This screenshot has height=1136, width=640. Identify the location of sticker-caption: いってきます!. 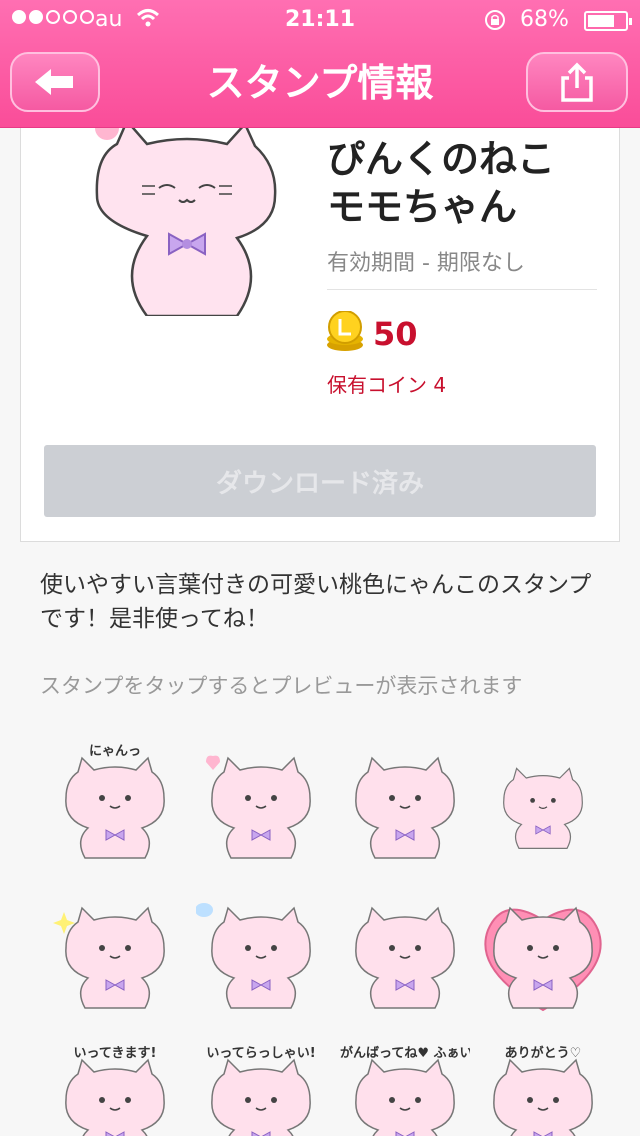
(115, 1053).